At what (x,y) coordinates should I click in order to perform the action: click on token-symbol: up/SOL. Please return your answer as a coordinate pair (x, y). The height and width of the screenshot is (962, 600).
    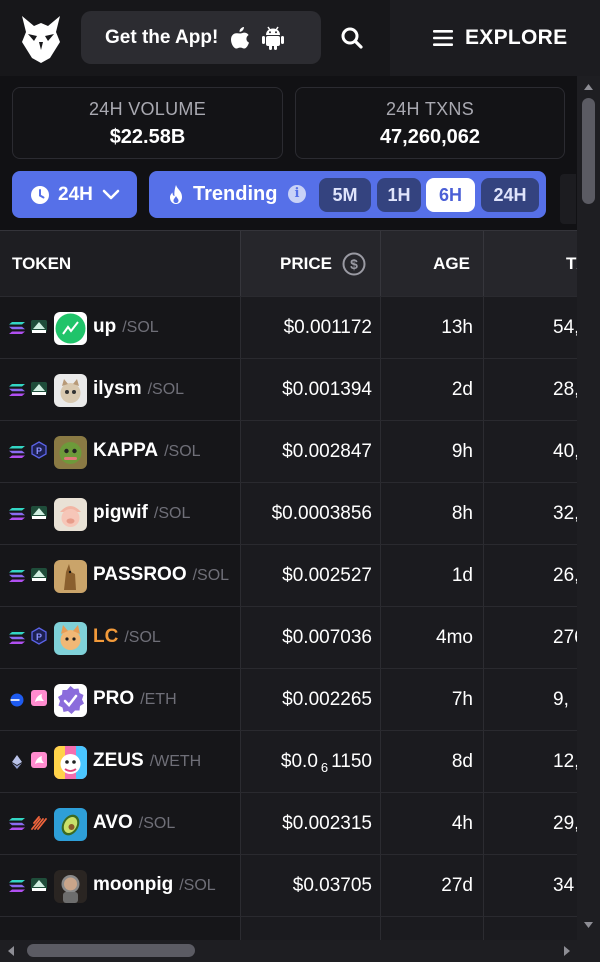
    Looking at the image, I should click on (126, 327).